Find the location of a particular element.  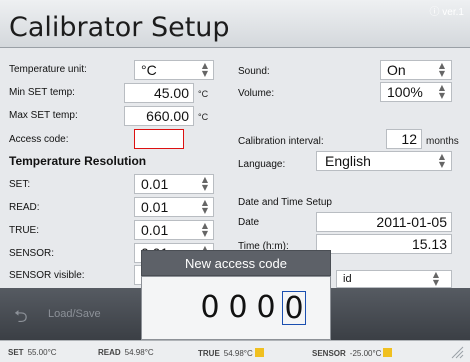

status-sensor-value: -25.00°C is located at coordinates (365, 353).